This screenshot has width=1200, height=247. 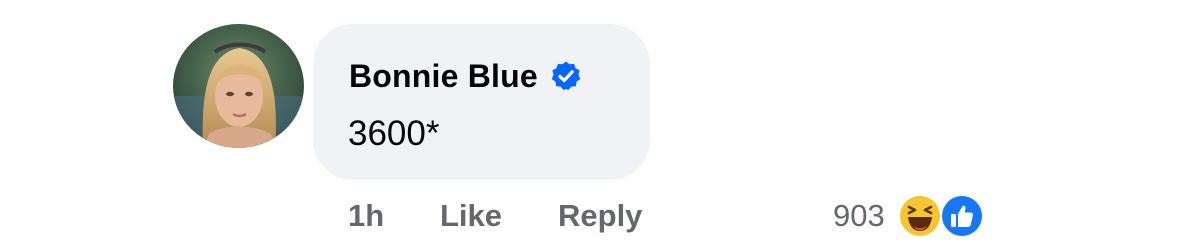 I want to click on comment-text: 3600*, so click(x=394, y=133).